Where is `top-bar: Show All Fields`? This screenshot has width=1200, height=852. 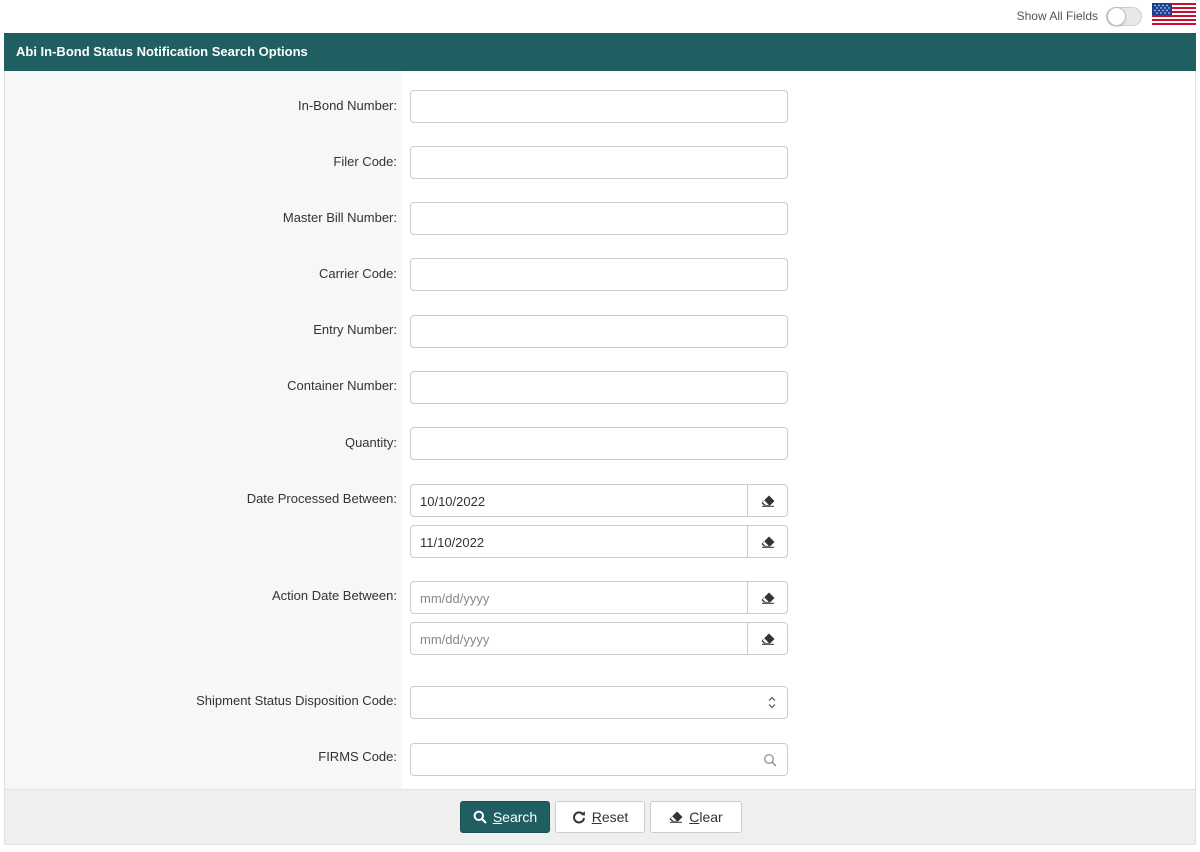
top-bar: Show All Fields is located at coordinates (600, 16).